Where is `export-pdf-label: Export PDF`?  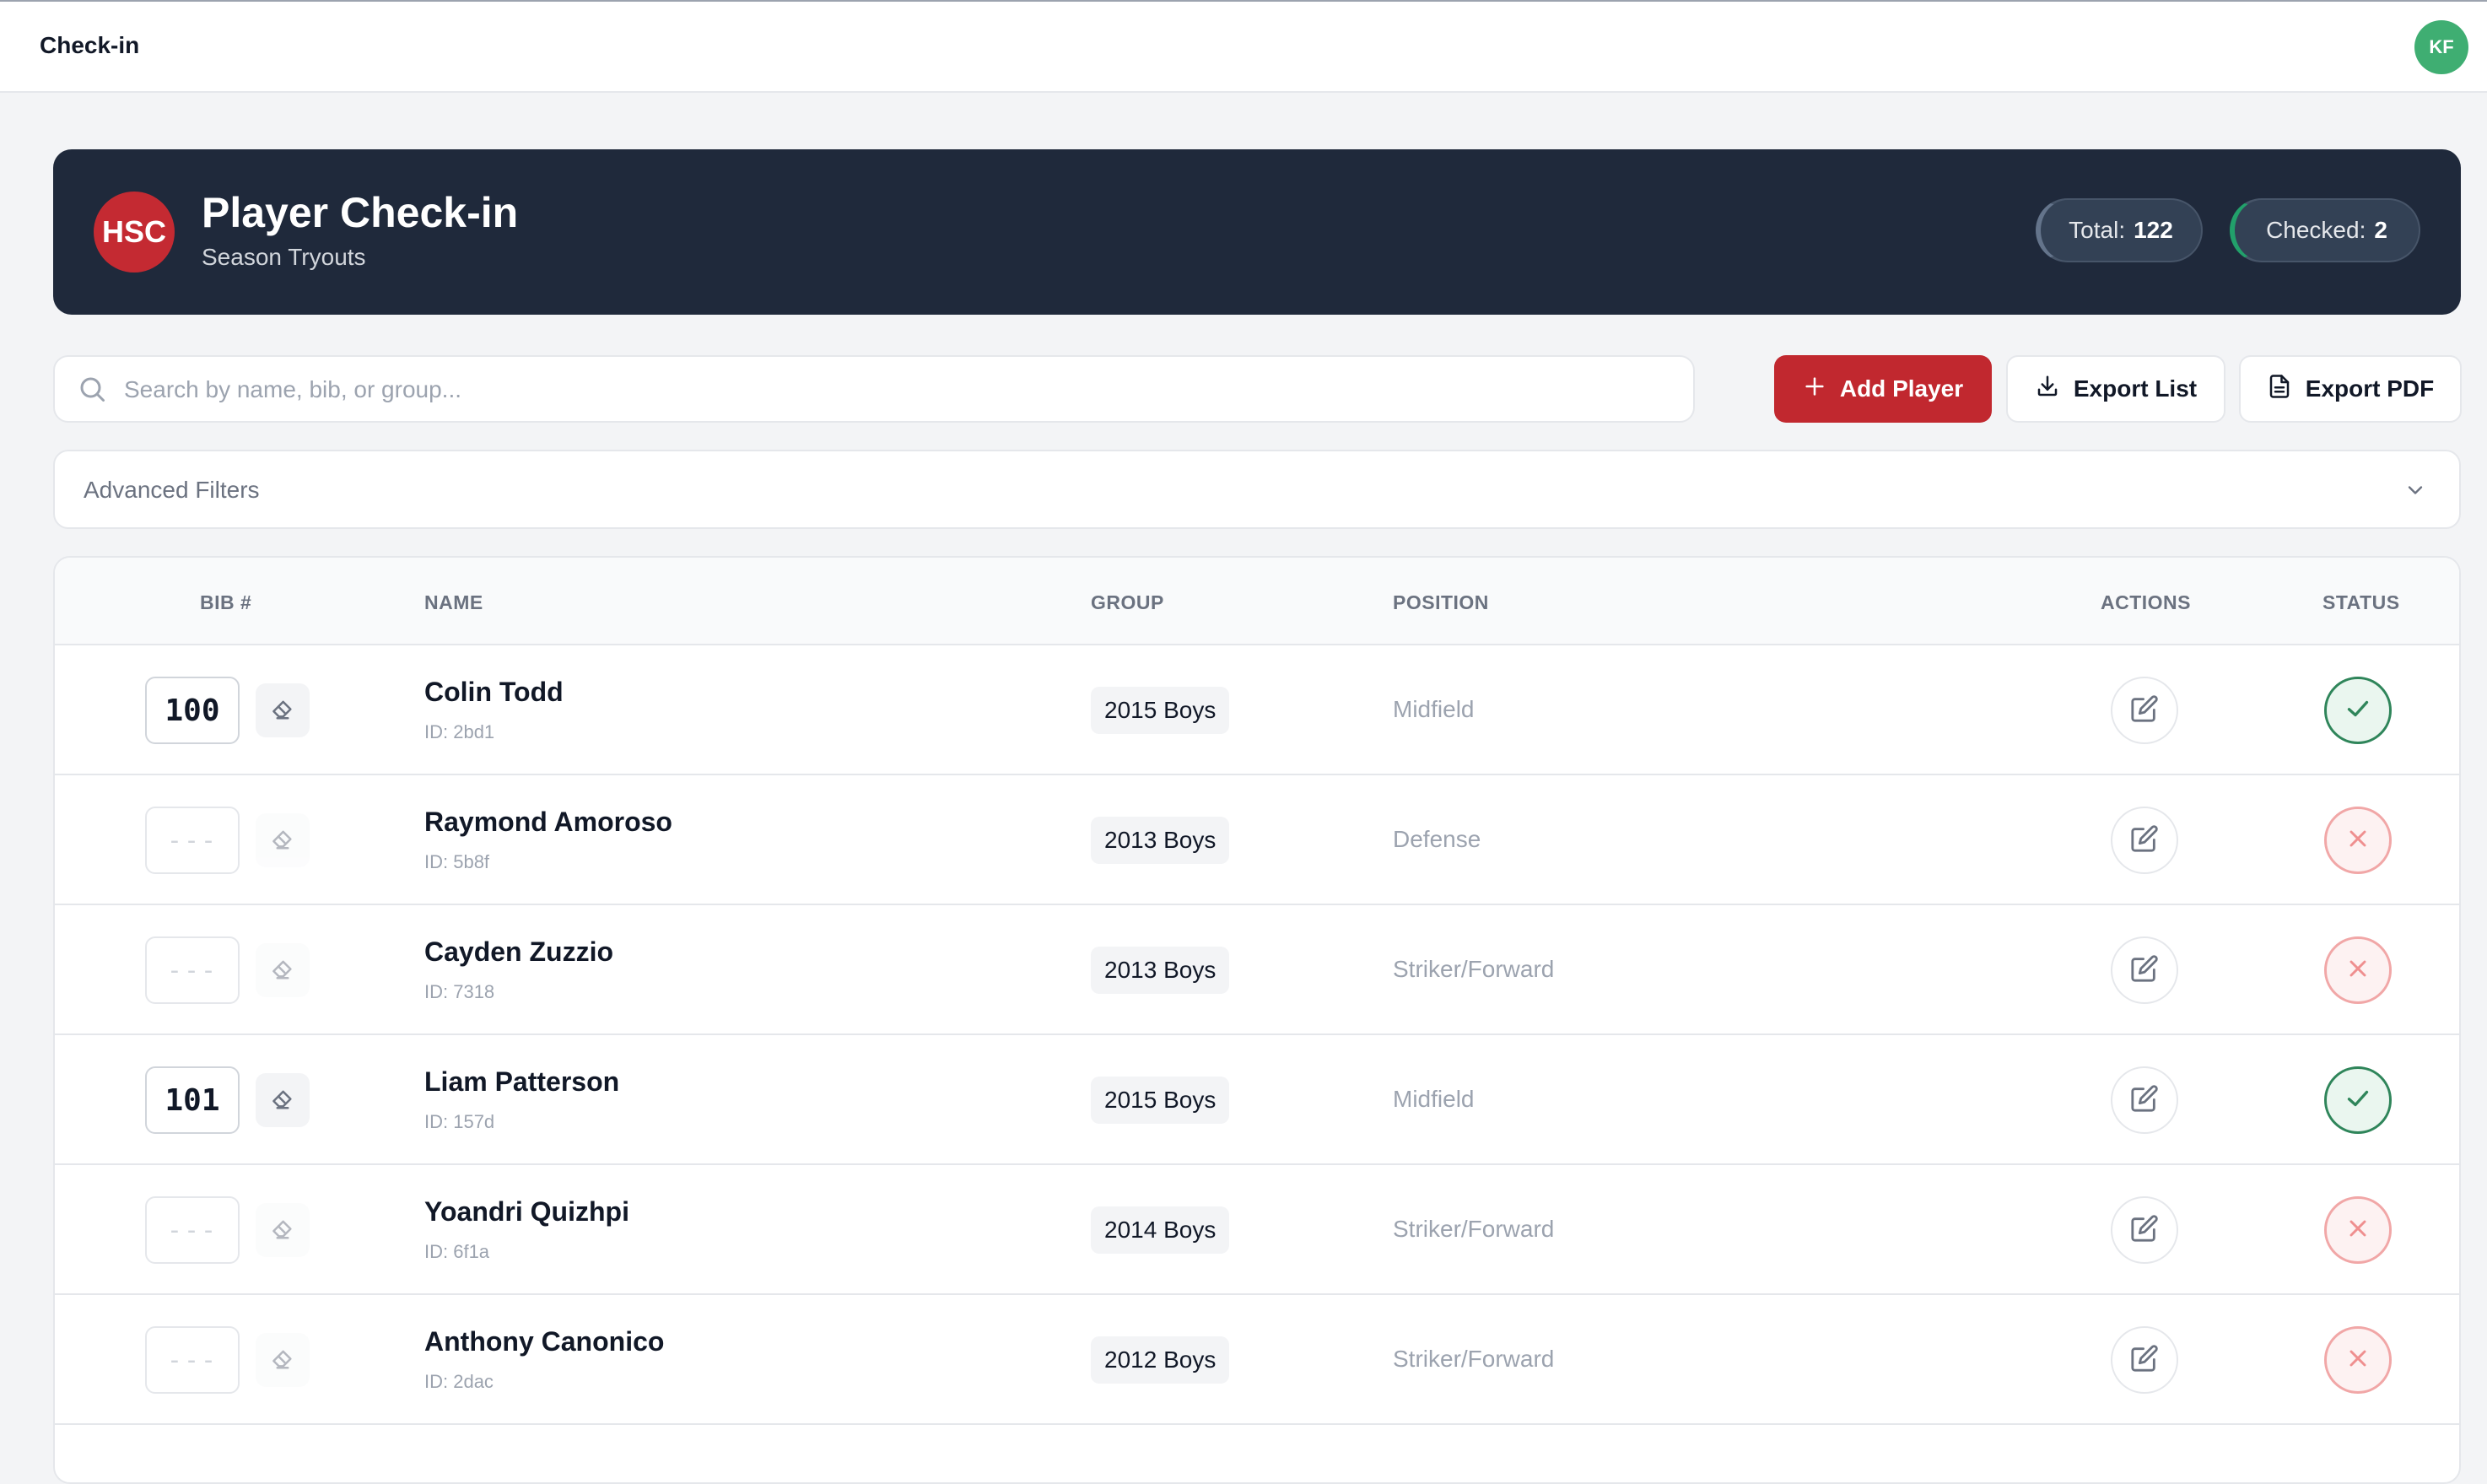
export-pdf-label: Export PDF is located at coordinates (2370, 388).